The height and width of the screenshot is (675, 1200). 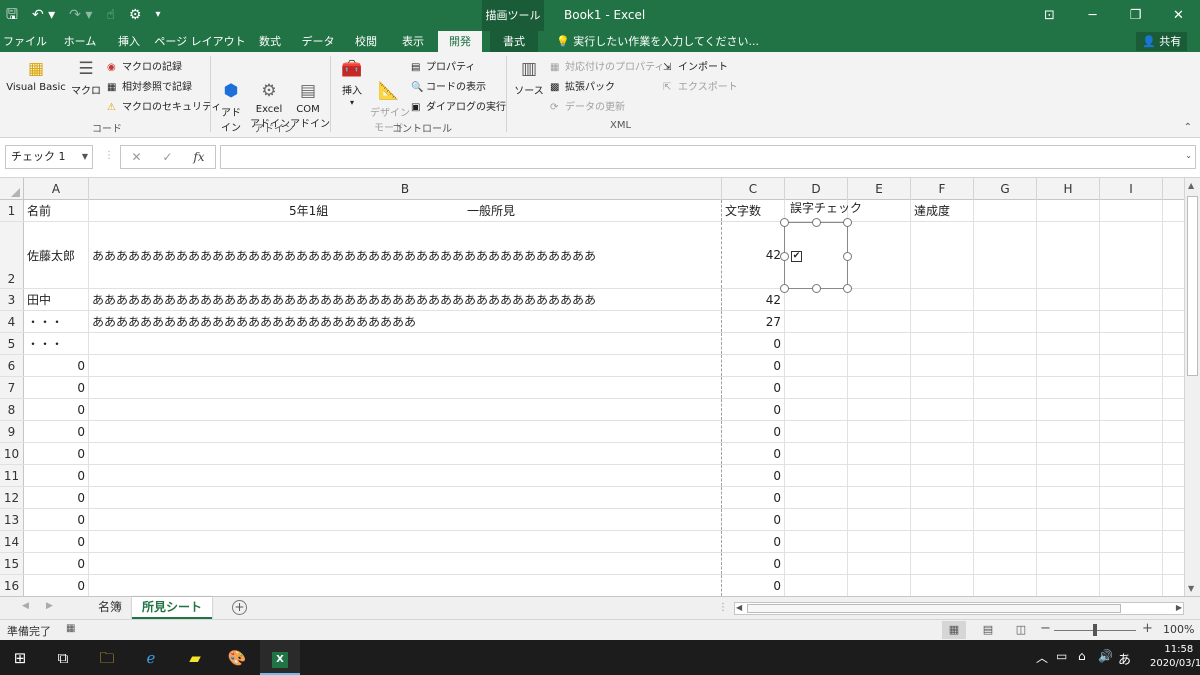 What do you see at coordinates (151, 658) in the screenshot?
I see `internet-explorer-icon: ℯ` at bounding box center [151, 658].